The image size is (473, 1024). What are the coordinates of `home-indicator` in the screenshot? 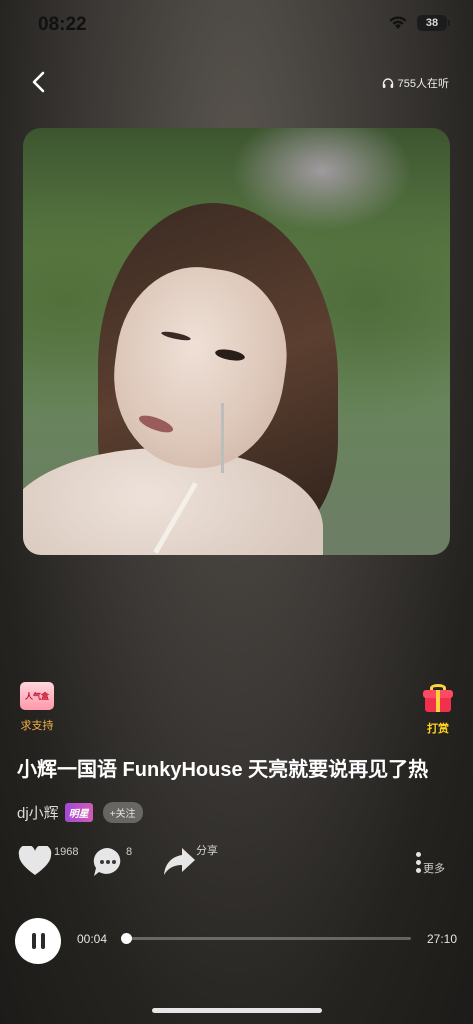 It's located at (237, 1010).